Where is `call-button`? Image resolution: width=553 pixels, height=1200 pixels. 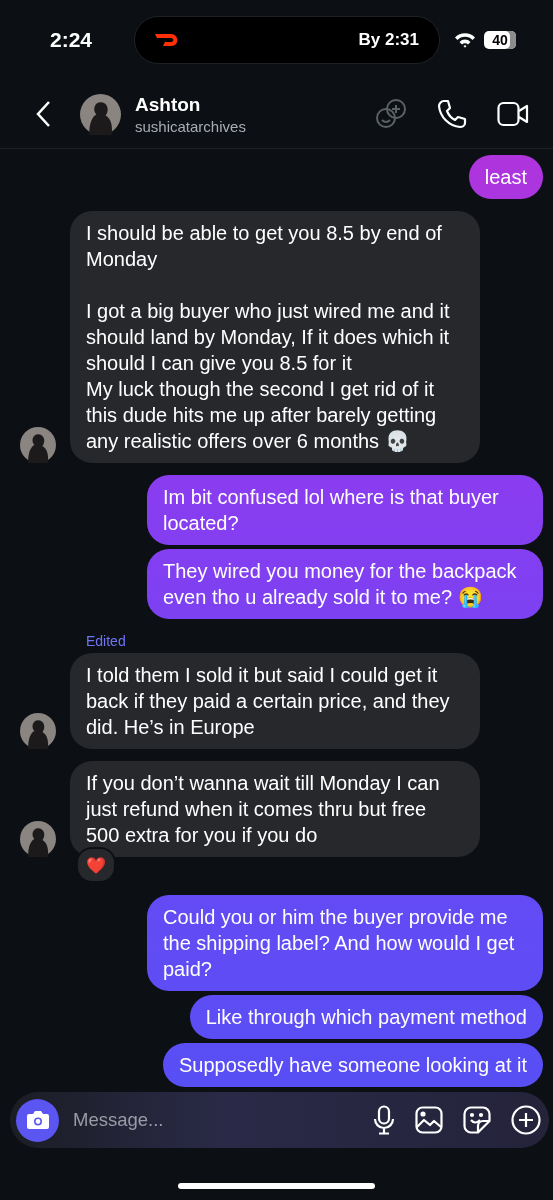 call-button is located at coordinates (452, 114).